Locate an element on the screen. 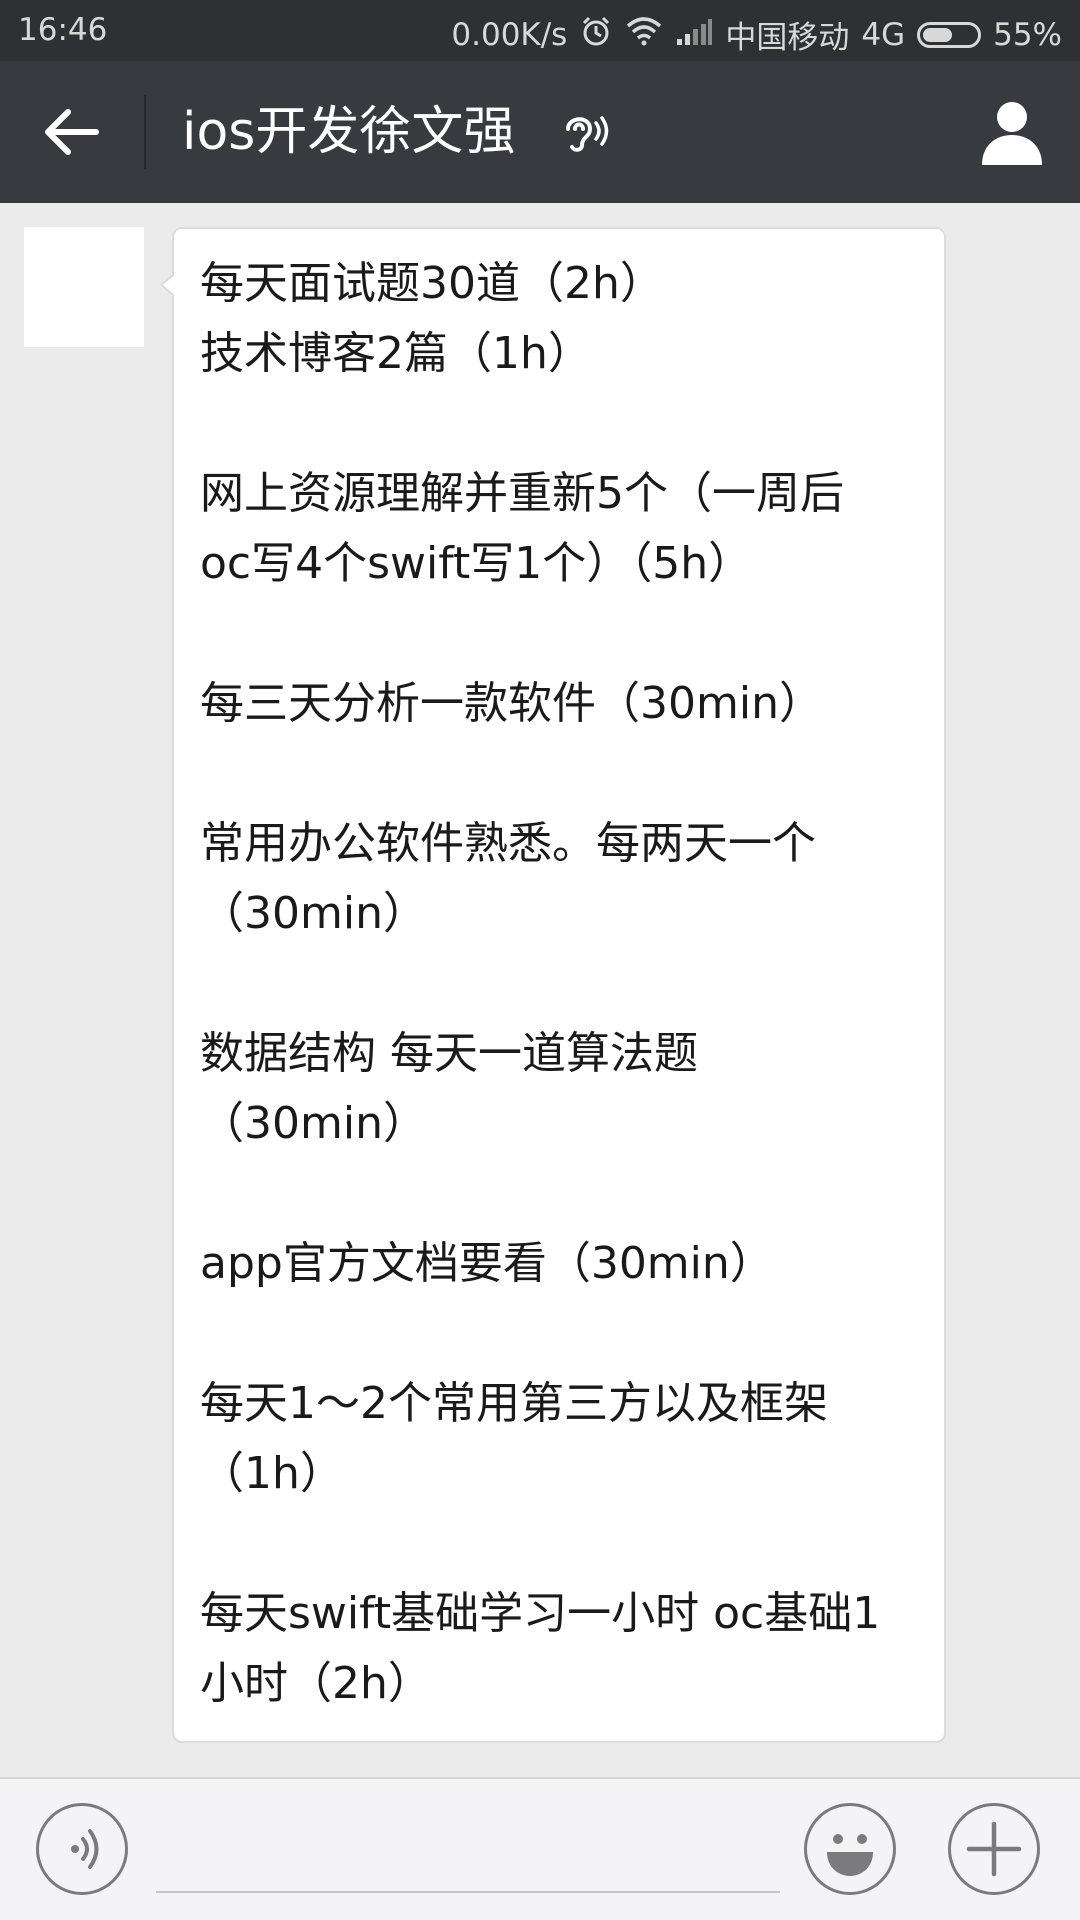 This screenshot has height=1920, width=1080. status-right-group: 0.00K/s 中国移动 4G 55% is located at coordinates (756, 34).